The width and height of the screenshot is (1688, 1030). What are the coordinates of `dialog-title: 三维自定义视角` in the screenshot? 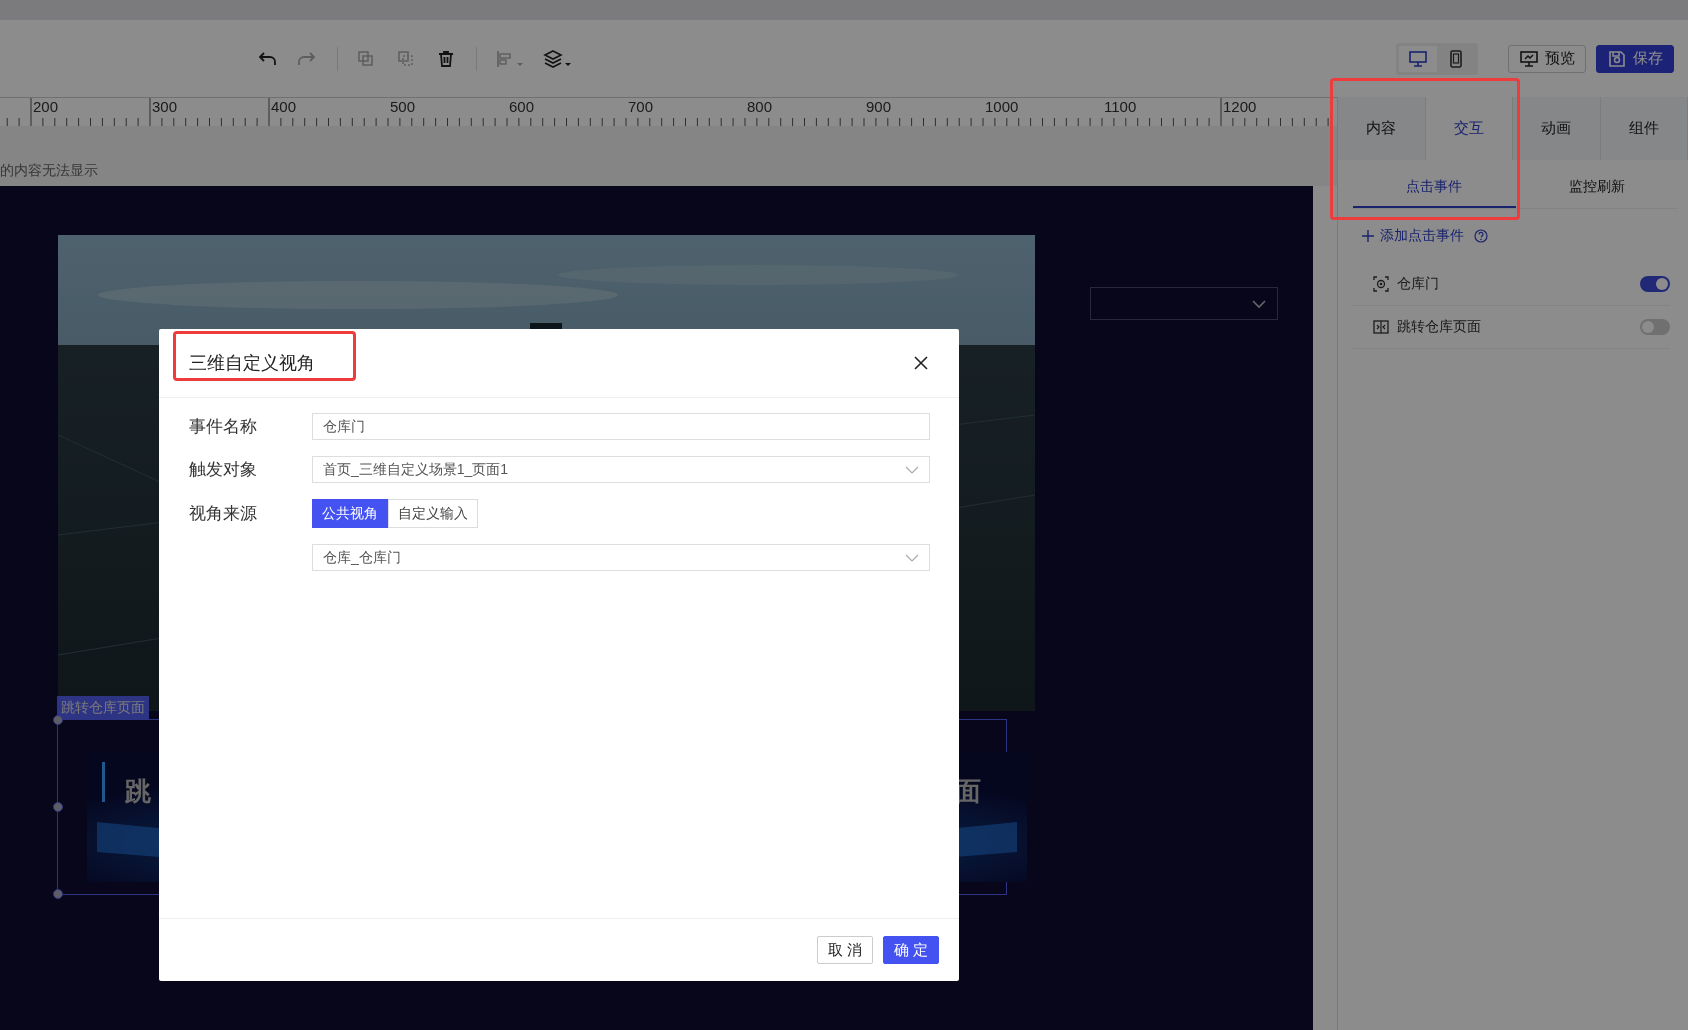 It's located at (252, 363).